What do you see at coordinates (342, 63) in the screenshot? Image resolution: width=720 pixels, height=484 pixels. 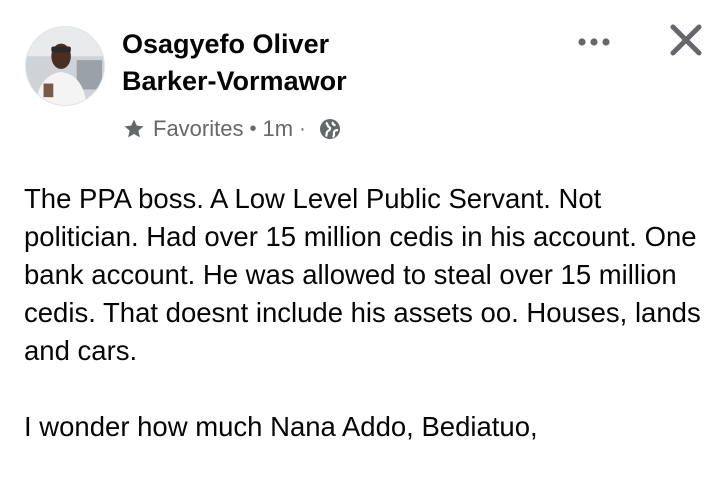 I see `author-name: Osagyefo Oliver Barker-Vormawor` at bounding box center [342, 63].